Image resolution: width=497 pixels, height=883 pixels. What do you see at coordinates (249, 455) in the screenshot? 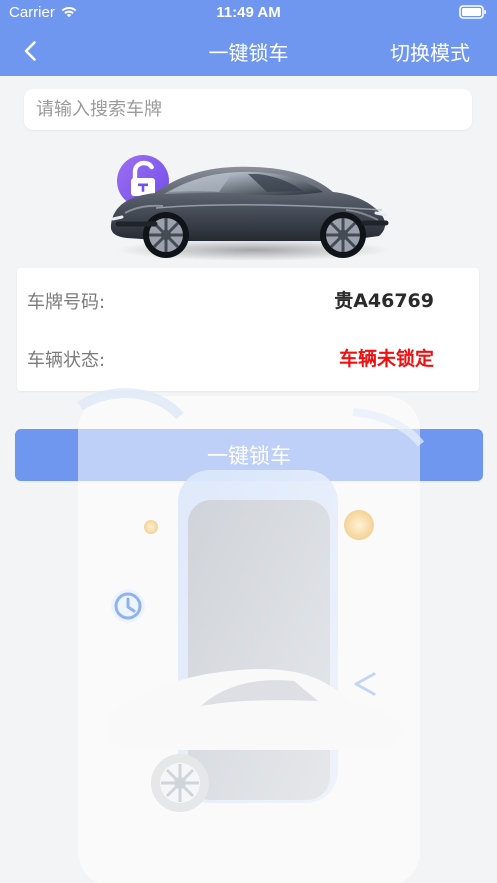
I see `one-click-lock-button: 一键锁车` at bounding box center [249, 455].